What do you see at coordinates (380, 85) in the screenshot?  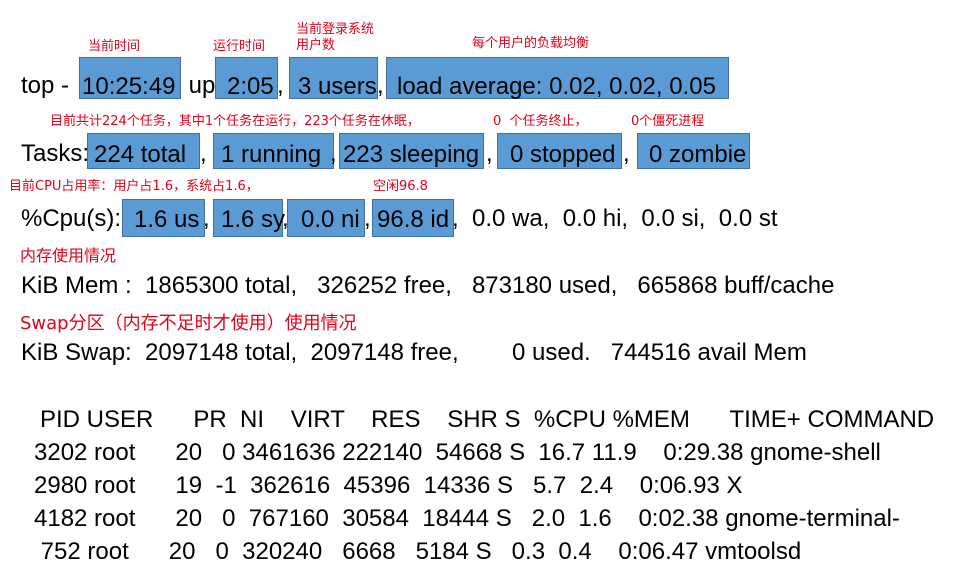 I see `top-sep-2: ,` at bounding box center [380, 85].